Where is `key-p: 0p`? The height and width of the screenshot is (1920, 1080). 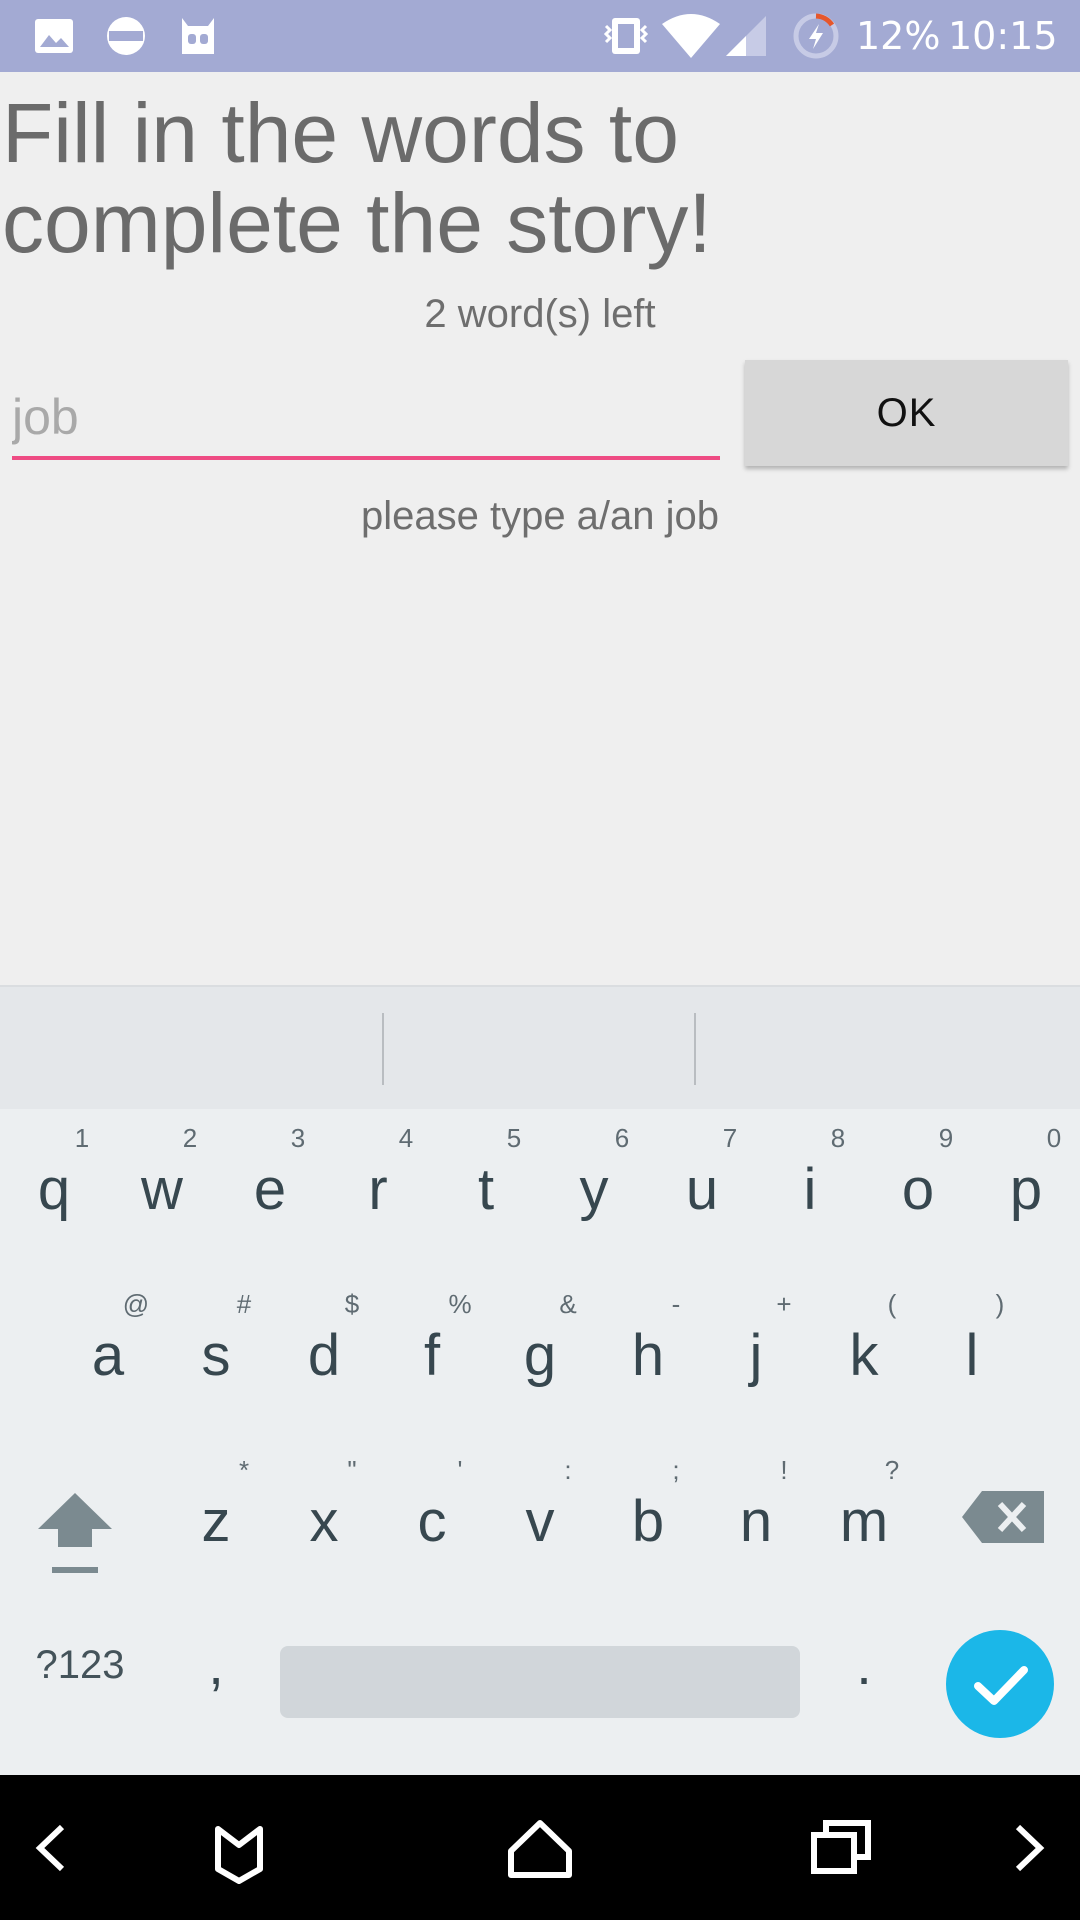 key-p: 0p is located at coordinates (1026, 1187).